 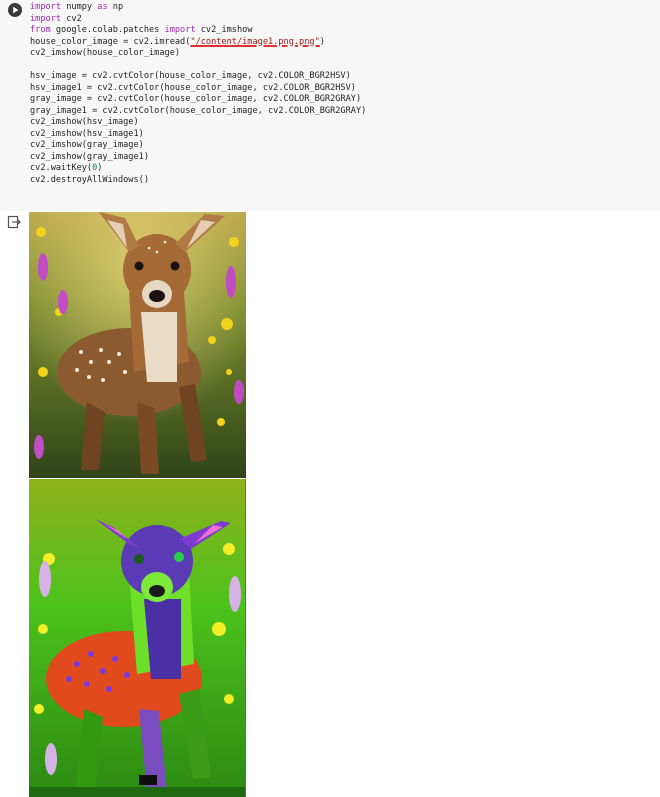 What do you see at coordinates (110, 41) in the screenshot?
I see `code-token: house_color_image = cv2.imread(` at bounding box center [110, 41].